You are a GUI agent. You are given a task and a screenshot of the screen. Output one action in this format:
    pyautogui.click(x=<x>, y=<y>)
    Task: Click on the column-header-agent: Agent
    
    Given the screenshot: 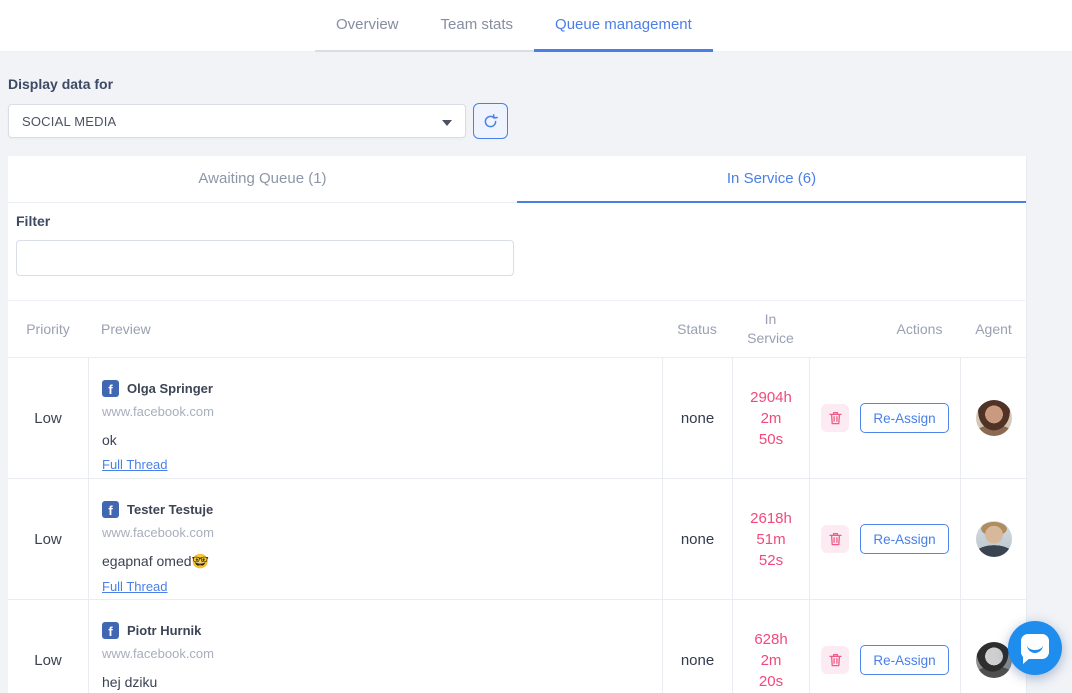 What is the action you would take?
    pyautogui.click(x=993, y=329)
    